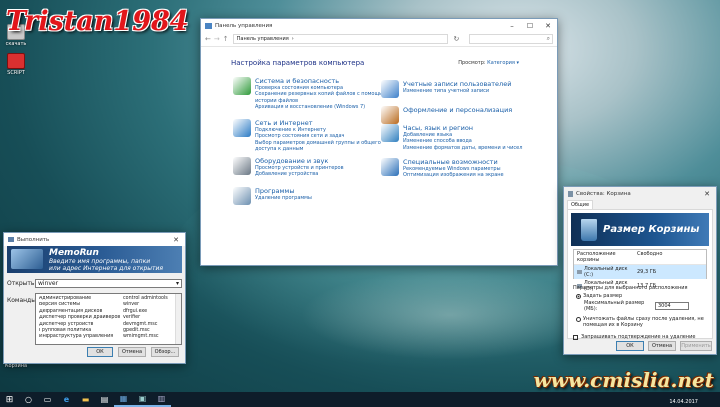  Describe the element at coordinates (613, 325) in the screenshot. I see `option-label: помещая их в Корзину` at that location.